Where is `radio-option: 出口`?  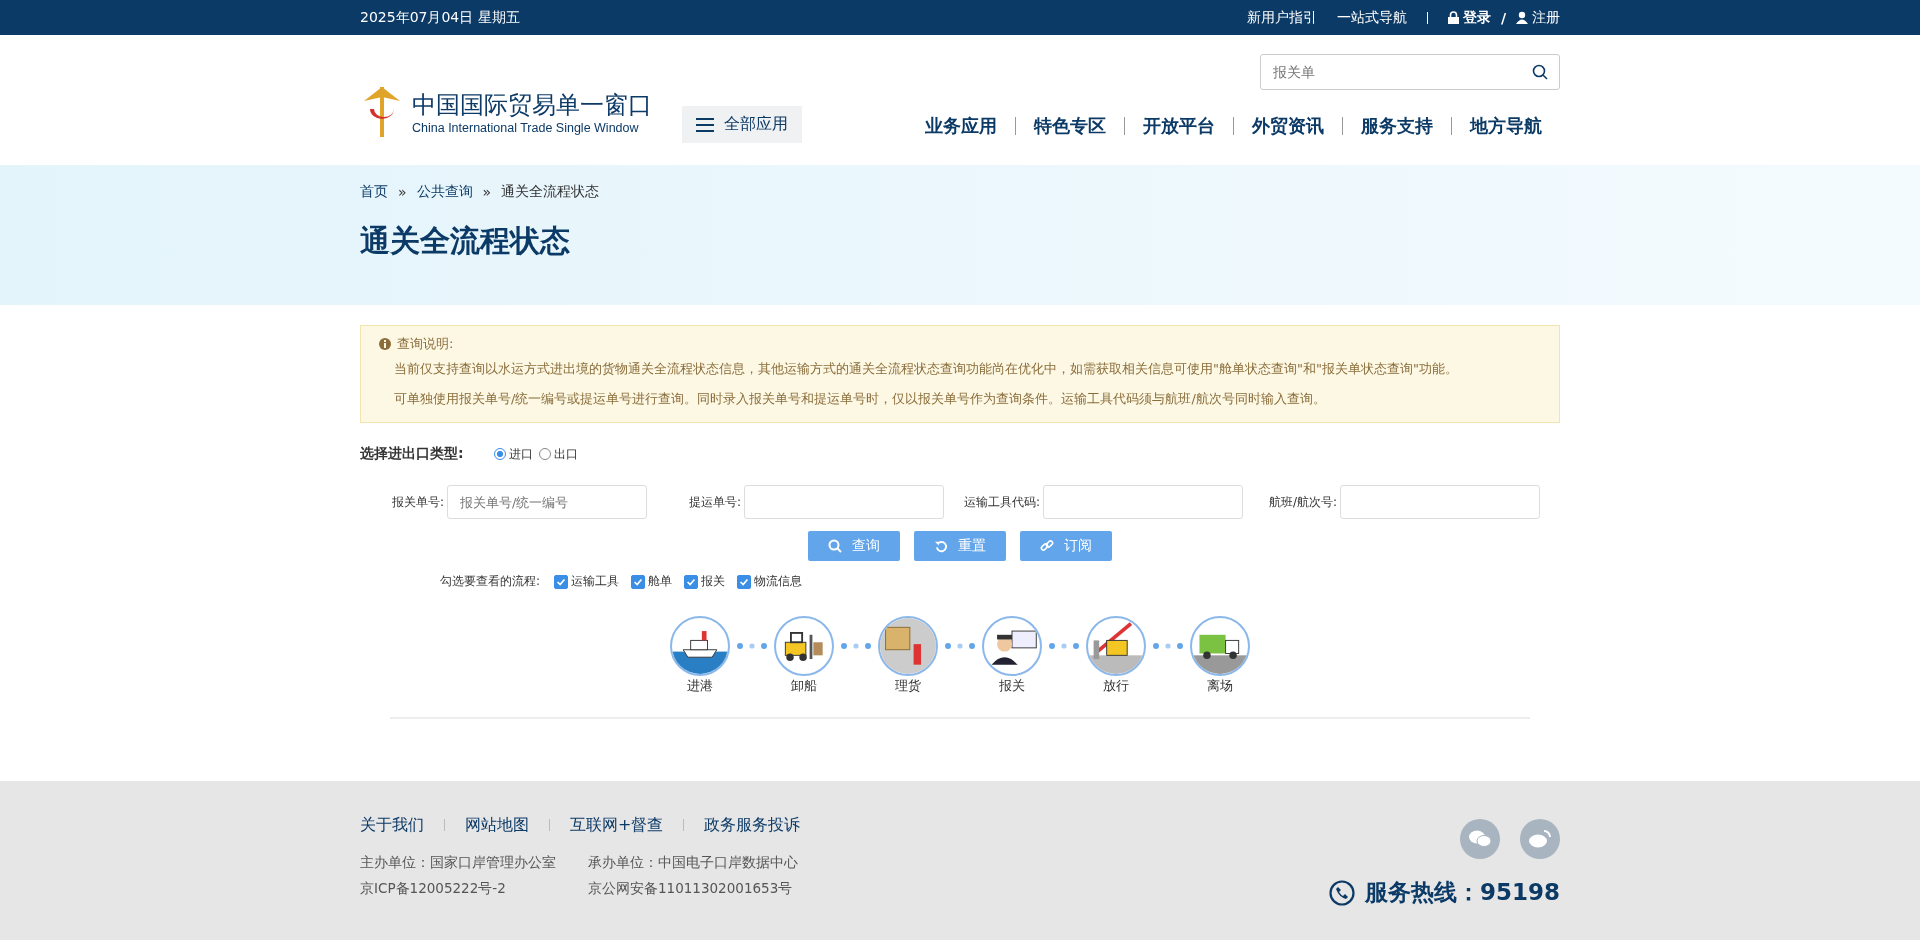 radio-option: 出口 is located at coordinates (558, 454).